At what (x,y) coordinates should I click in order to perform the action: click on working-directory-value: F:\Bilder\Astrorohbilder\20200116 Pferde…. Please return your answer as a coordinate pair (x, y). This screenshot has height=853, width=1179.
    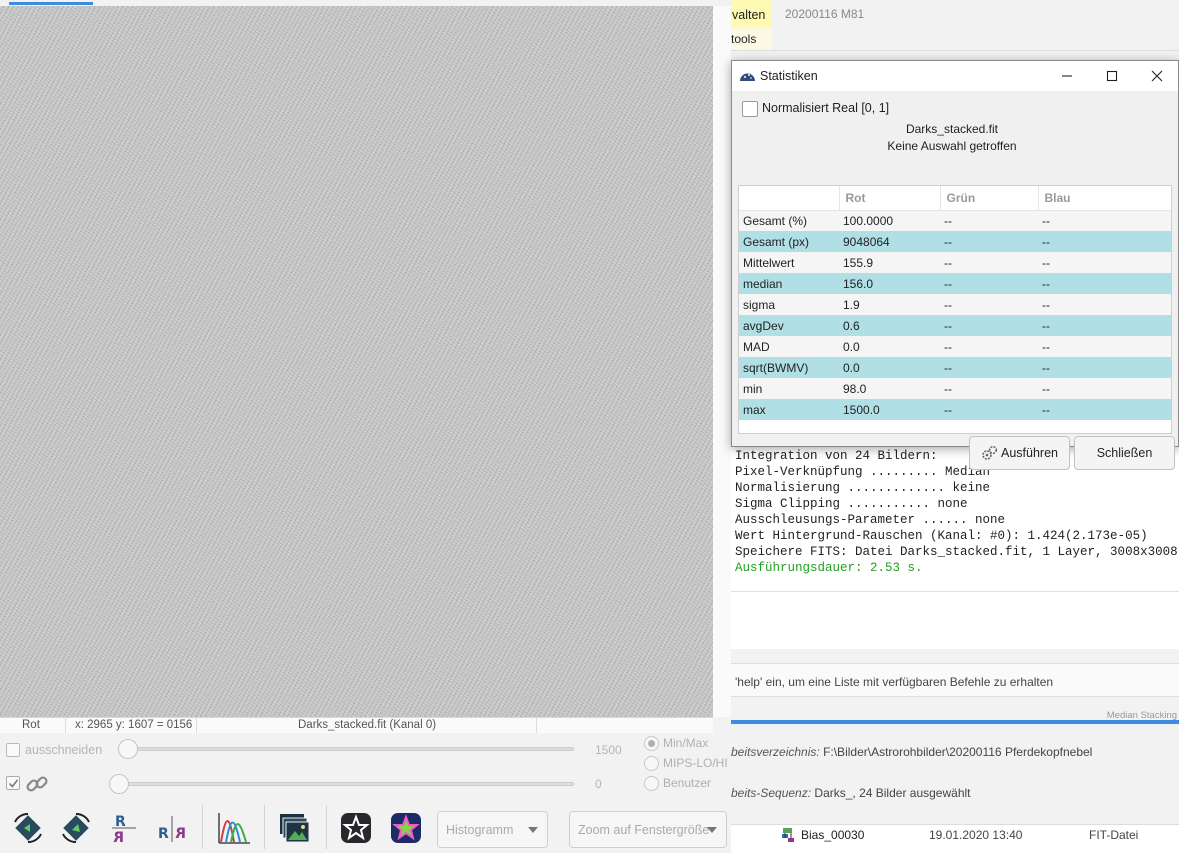
    Looking at the image, I should click on (958, 752).